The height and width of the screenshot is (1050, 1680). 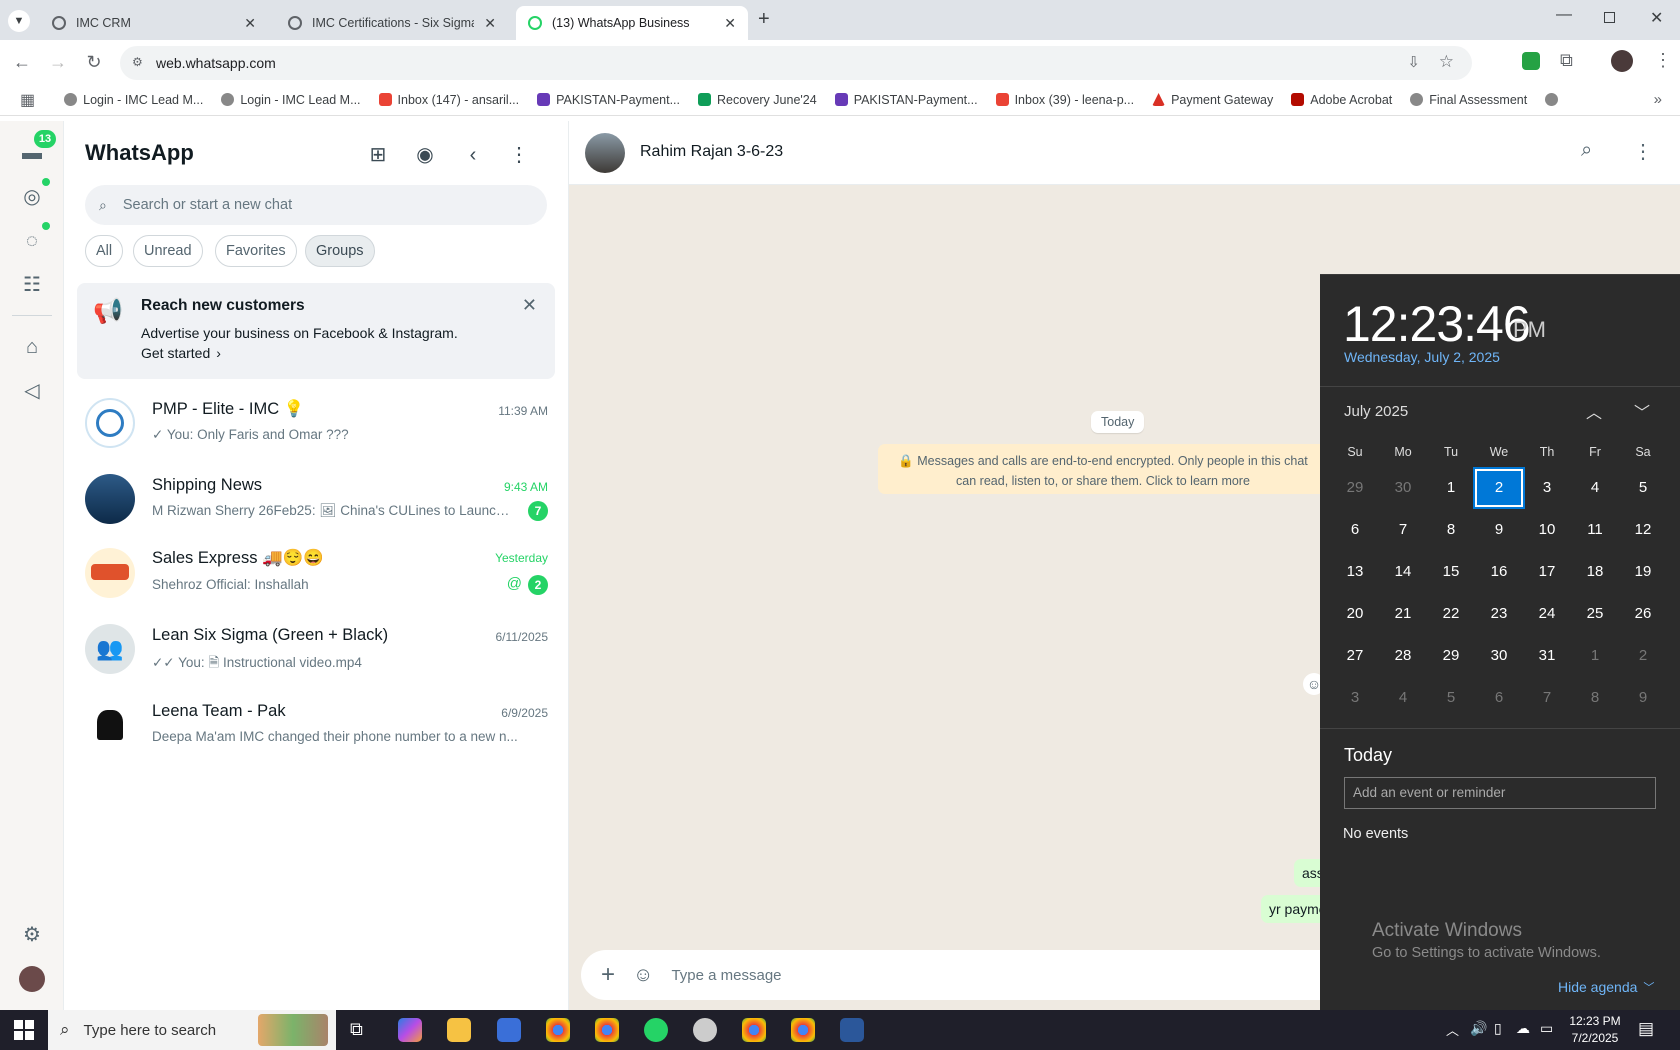 I want to click on taskbar-search-box: ⌕ Type here to search, so click(x=192, y=1030).